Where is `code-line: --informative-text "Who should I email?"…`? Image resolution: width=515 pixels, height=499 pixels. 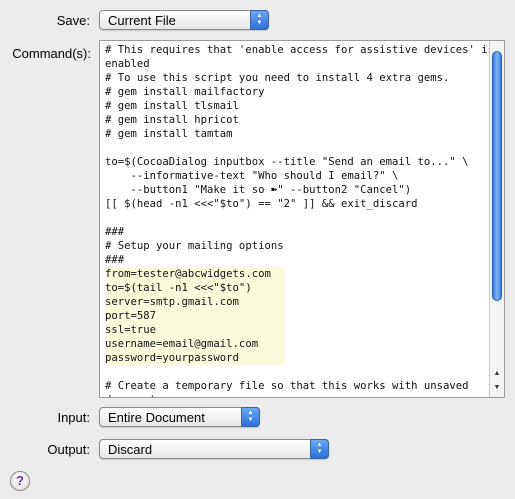
code-line: --informative-text "Who should I email?"… is located at coordinates (252, 176).